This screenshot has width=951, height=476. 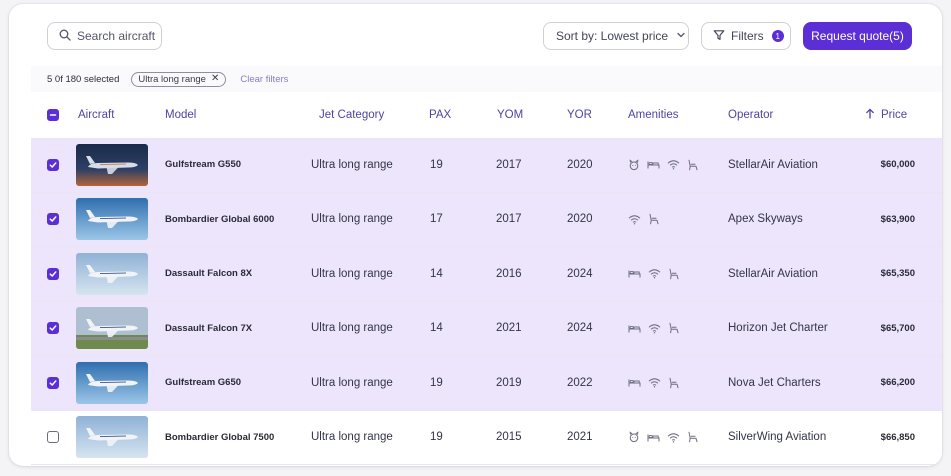 What do you see at coordinates (897, 437) in the screenshot?
I see `price-cell: $66,850` at bounding box center [897, 437].